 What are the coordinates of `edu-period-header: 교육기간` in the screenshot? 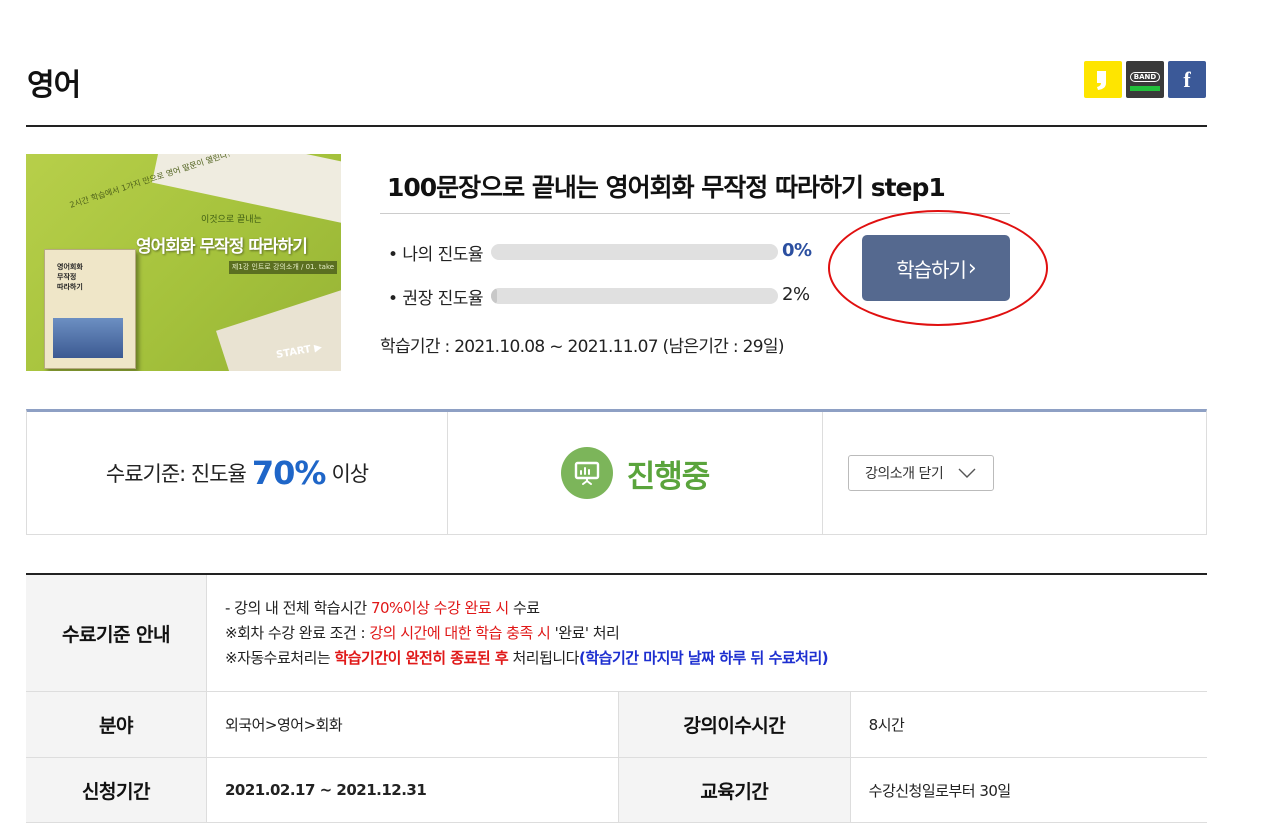 It's located at (734, 790).